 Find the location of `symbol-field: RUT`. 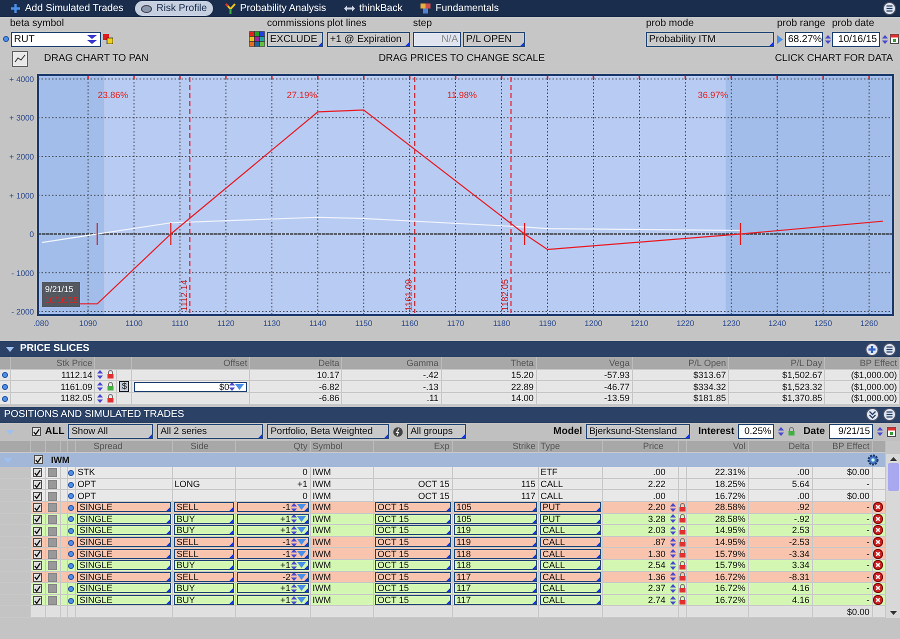

symbol-field: RUT is located at coordinates (56, 39).